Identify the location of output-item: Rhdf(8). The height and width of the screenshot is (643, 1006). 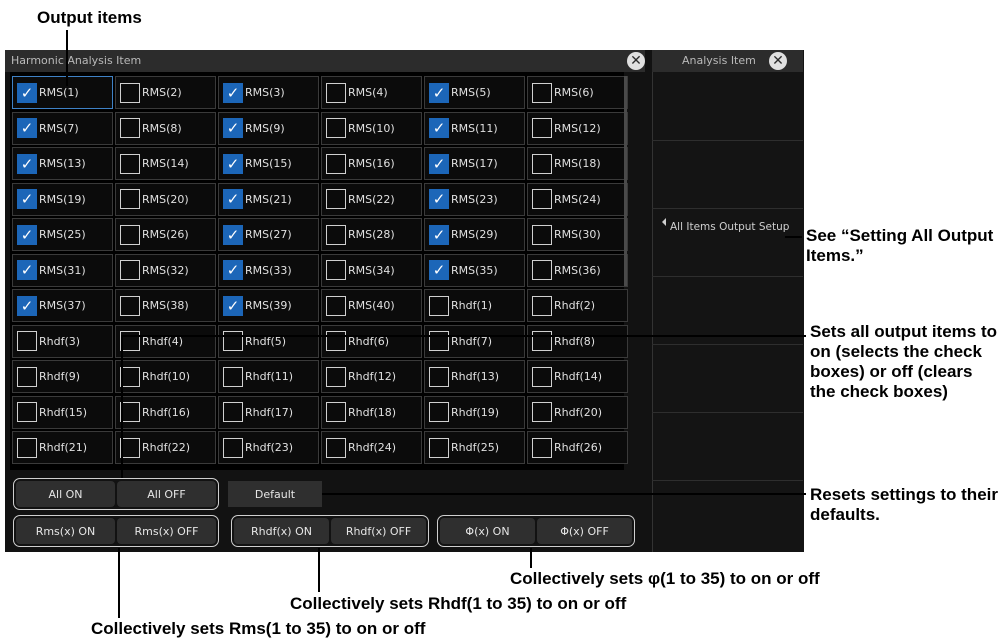
(577, 341).